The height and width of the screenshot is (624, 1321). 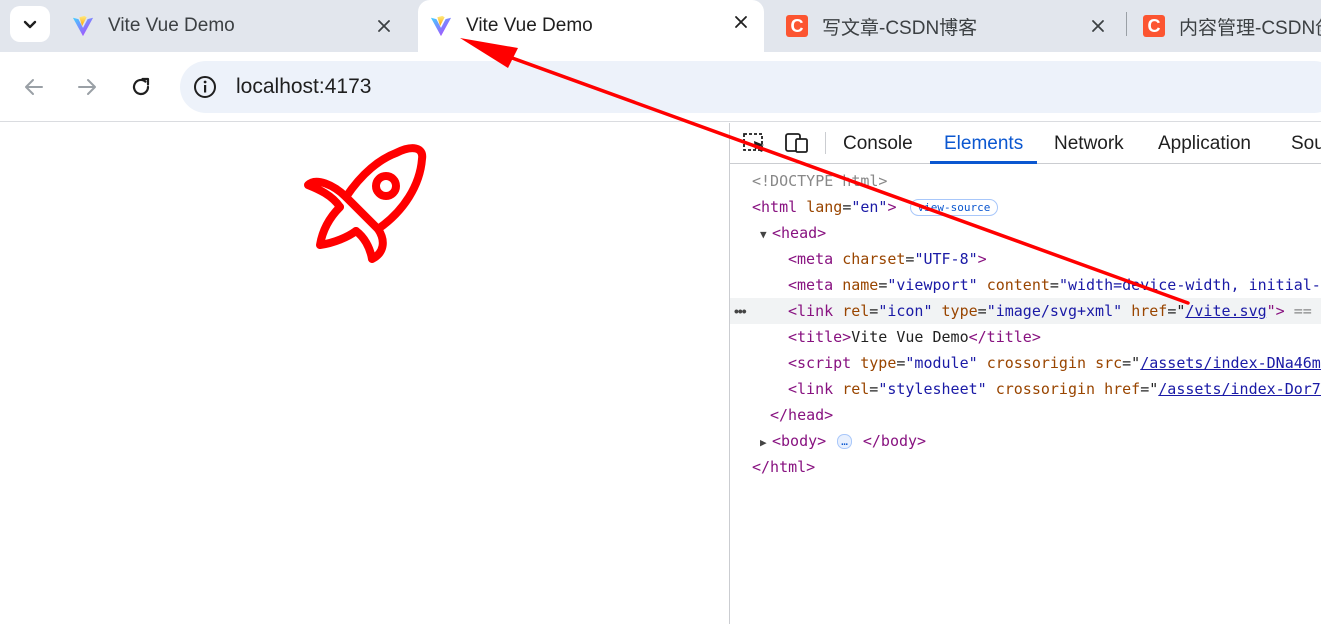 What do you see at coordinates (1089, 143) in the screenshot?
I see `tab-network: Network` at bounding box center [1089, 143].